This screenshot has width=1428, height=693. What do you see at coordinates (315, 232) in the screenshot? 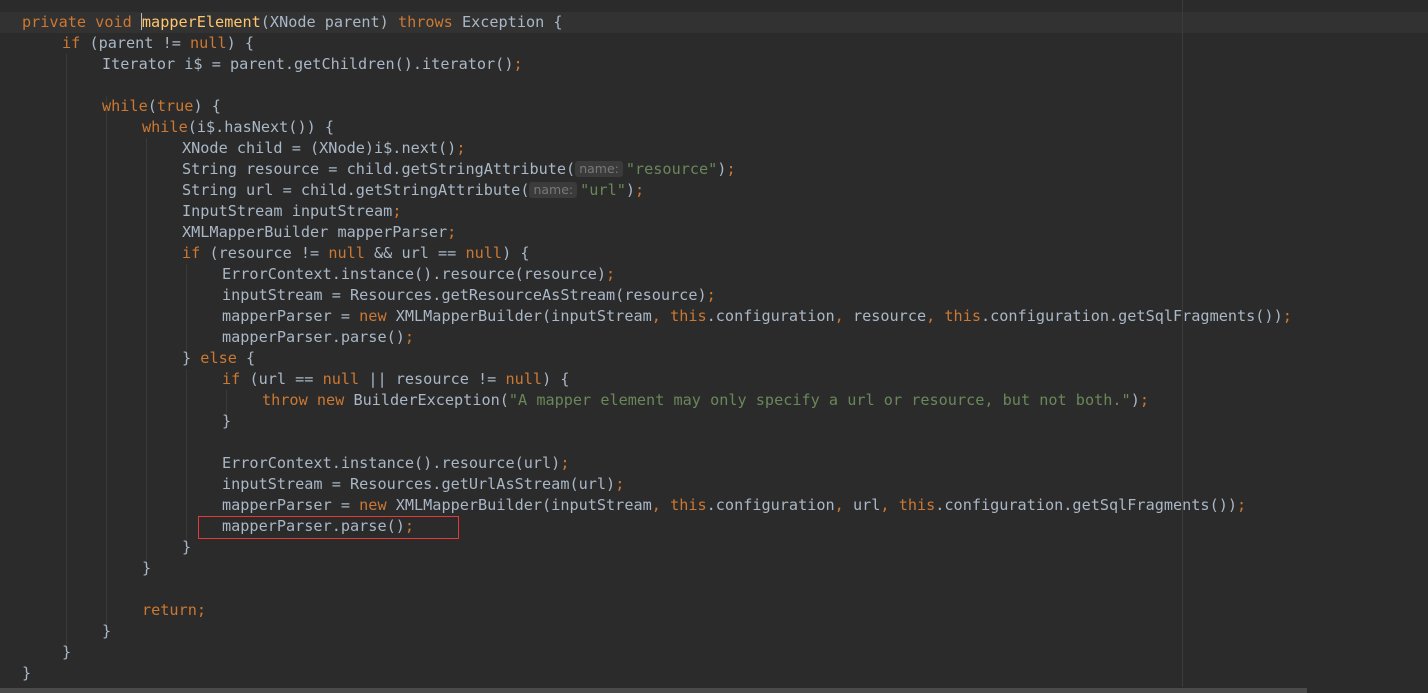
I see `code-token: XMLMapperBuilder mapperParser` at bounding box center [315, 232].